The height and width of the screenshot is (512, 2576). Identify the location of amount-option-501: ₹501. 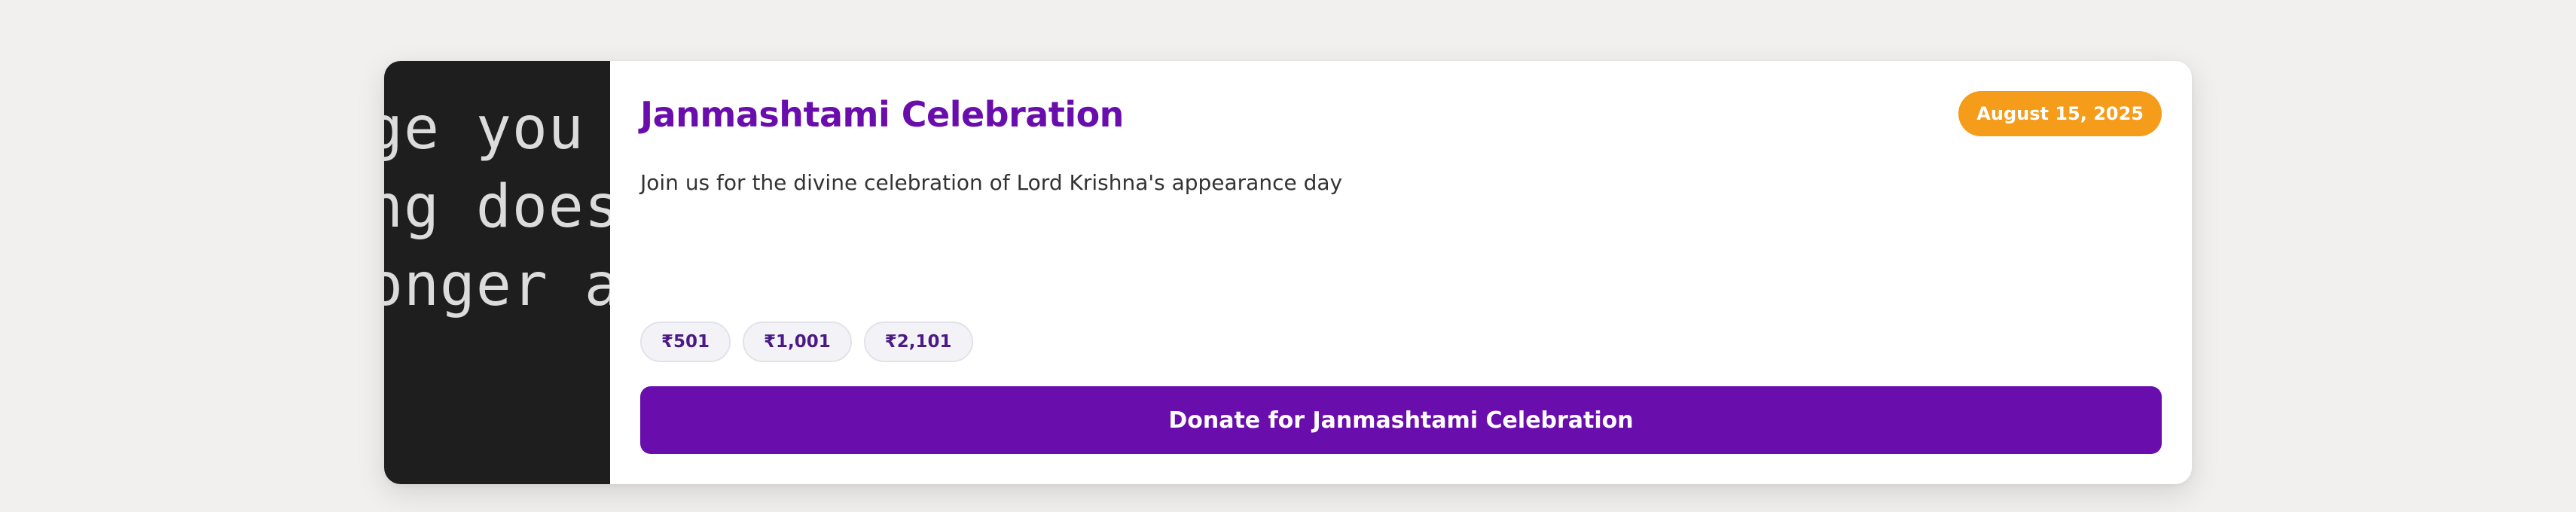
(686, 342).